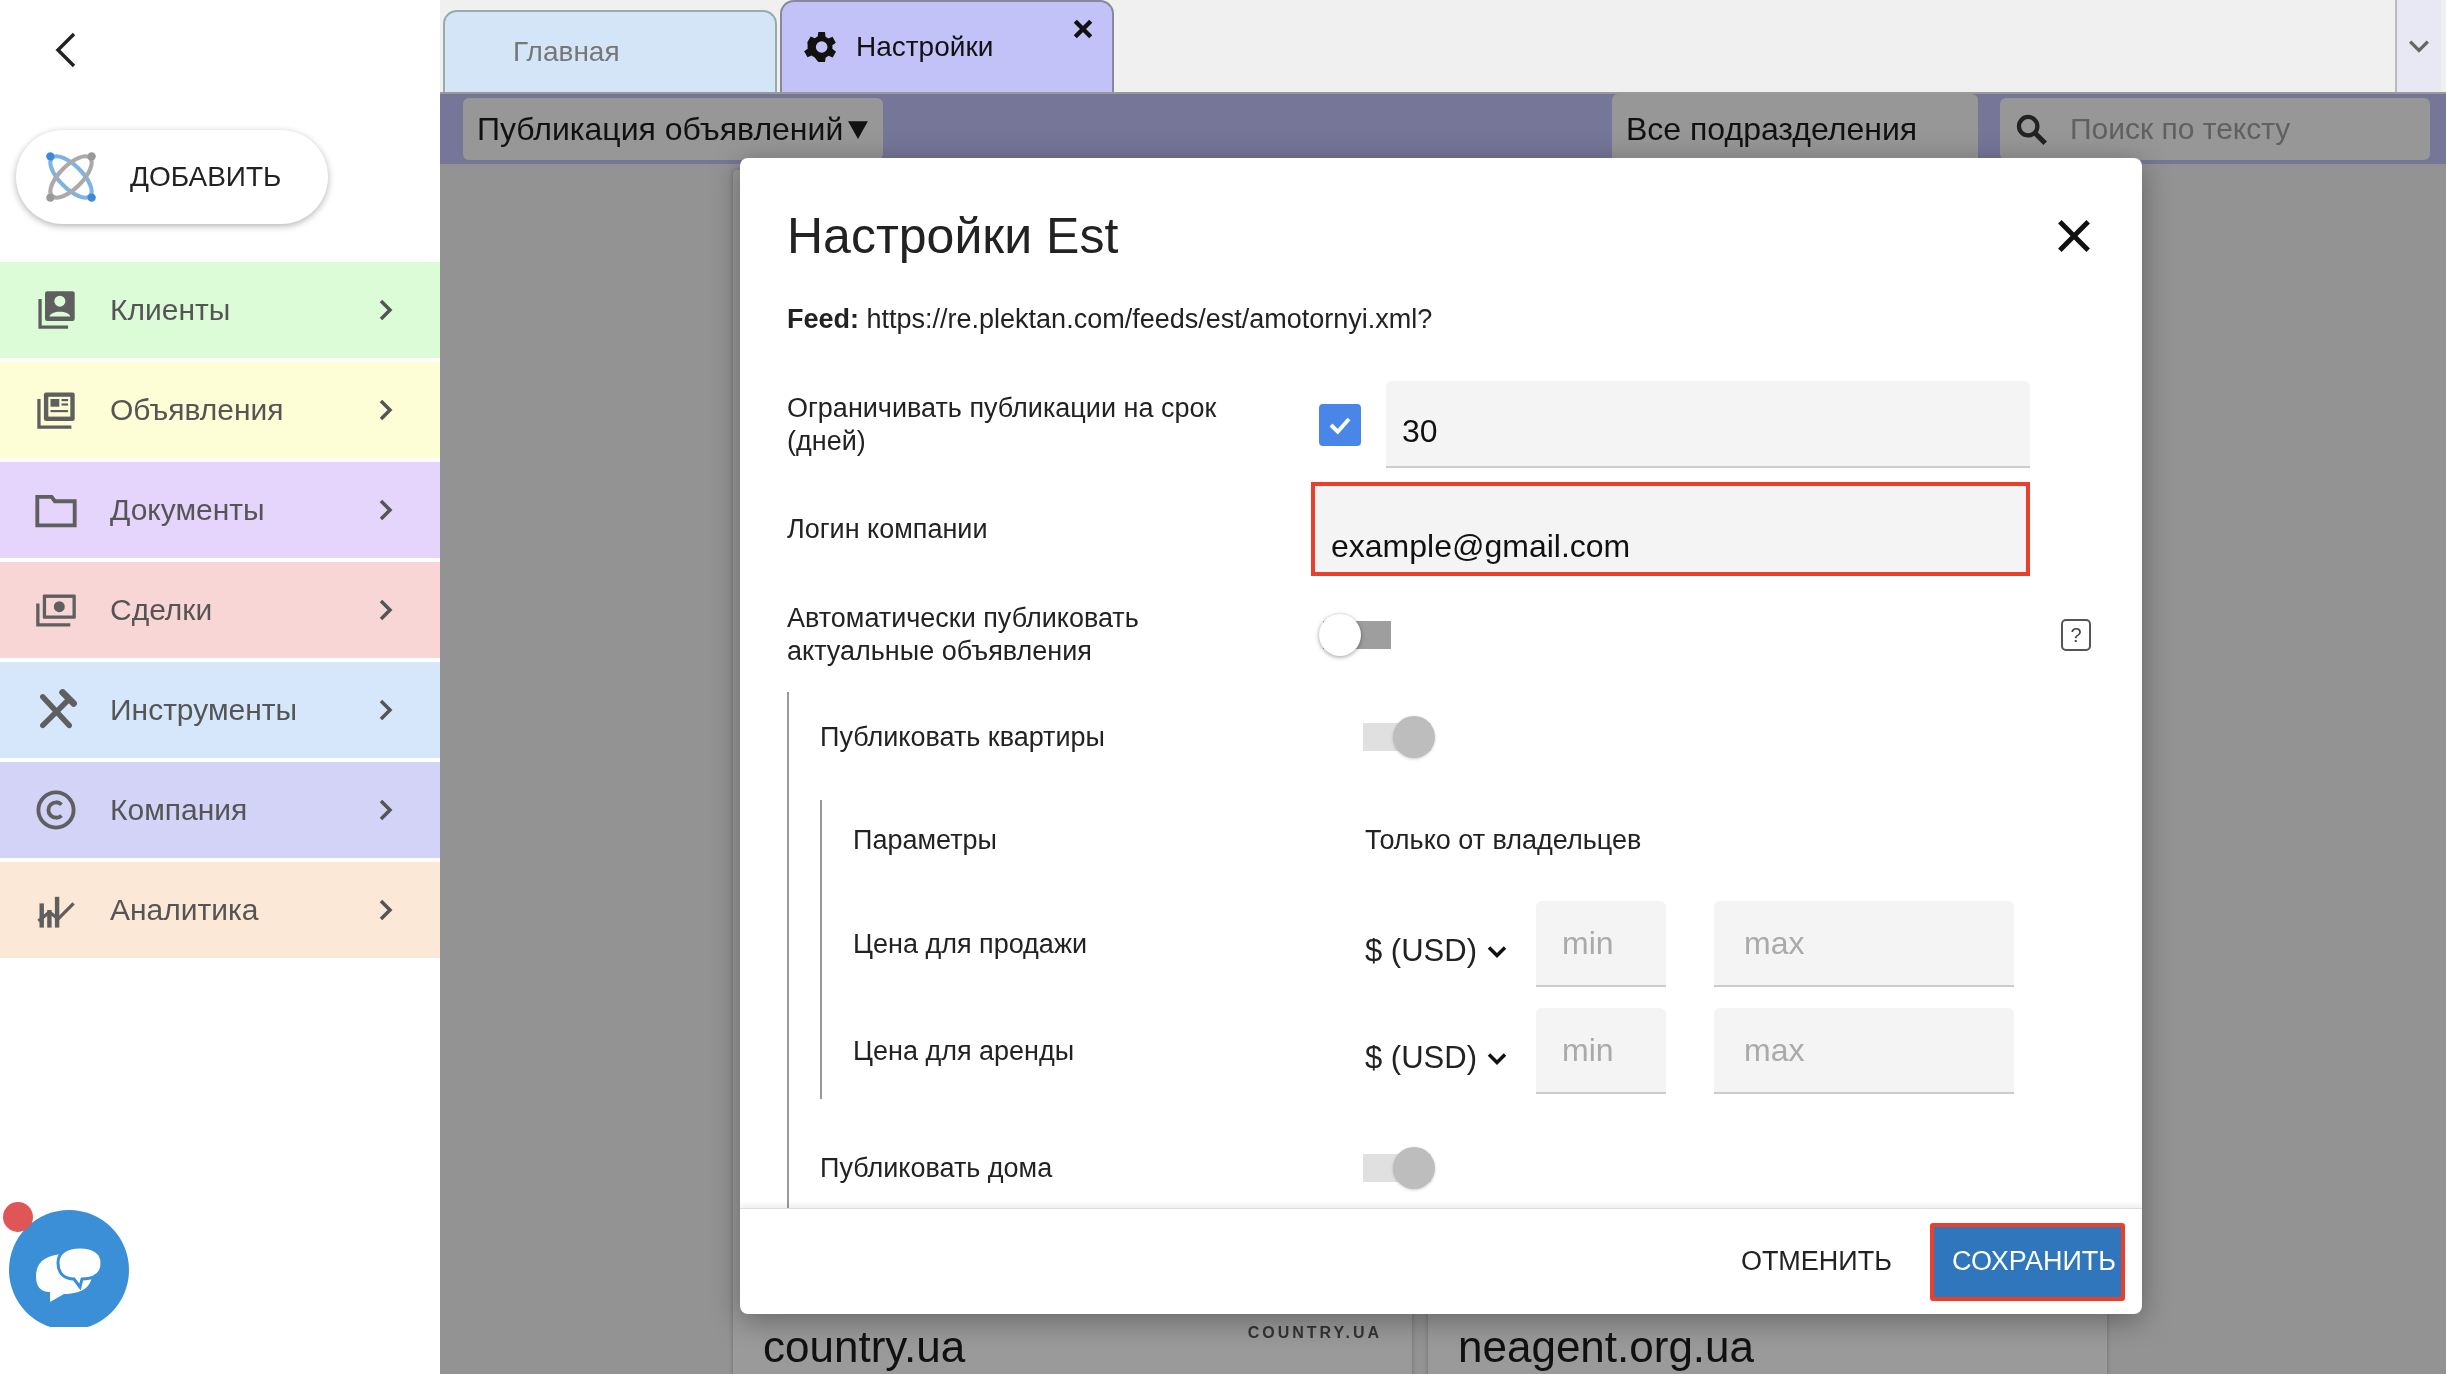  What do you see at coordinates (1002, 424) in the screenshot?
I see `field-label: Ограничивать публикации на срок (дней)` at bounding box center [1002, 424].